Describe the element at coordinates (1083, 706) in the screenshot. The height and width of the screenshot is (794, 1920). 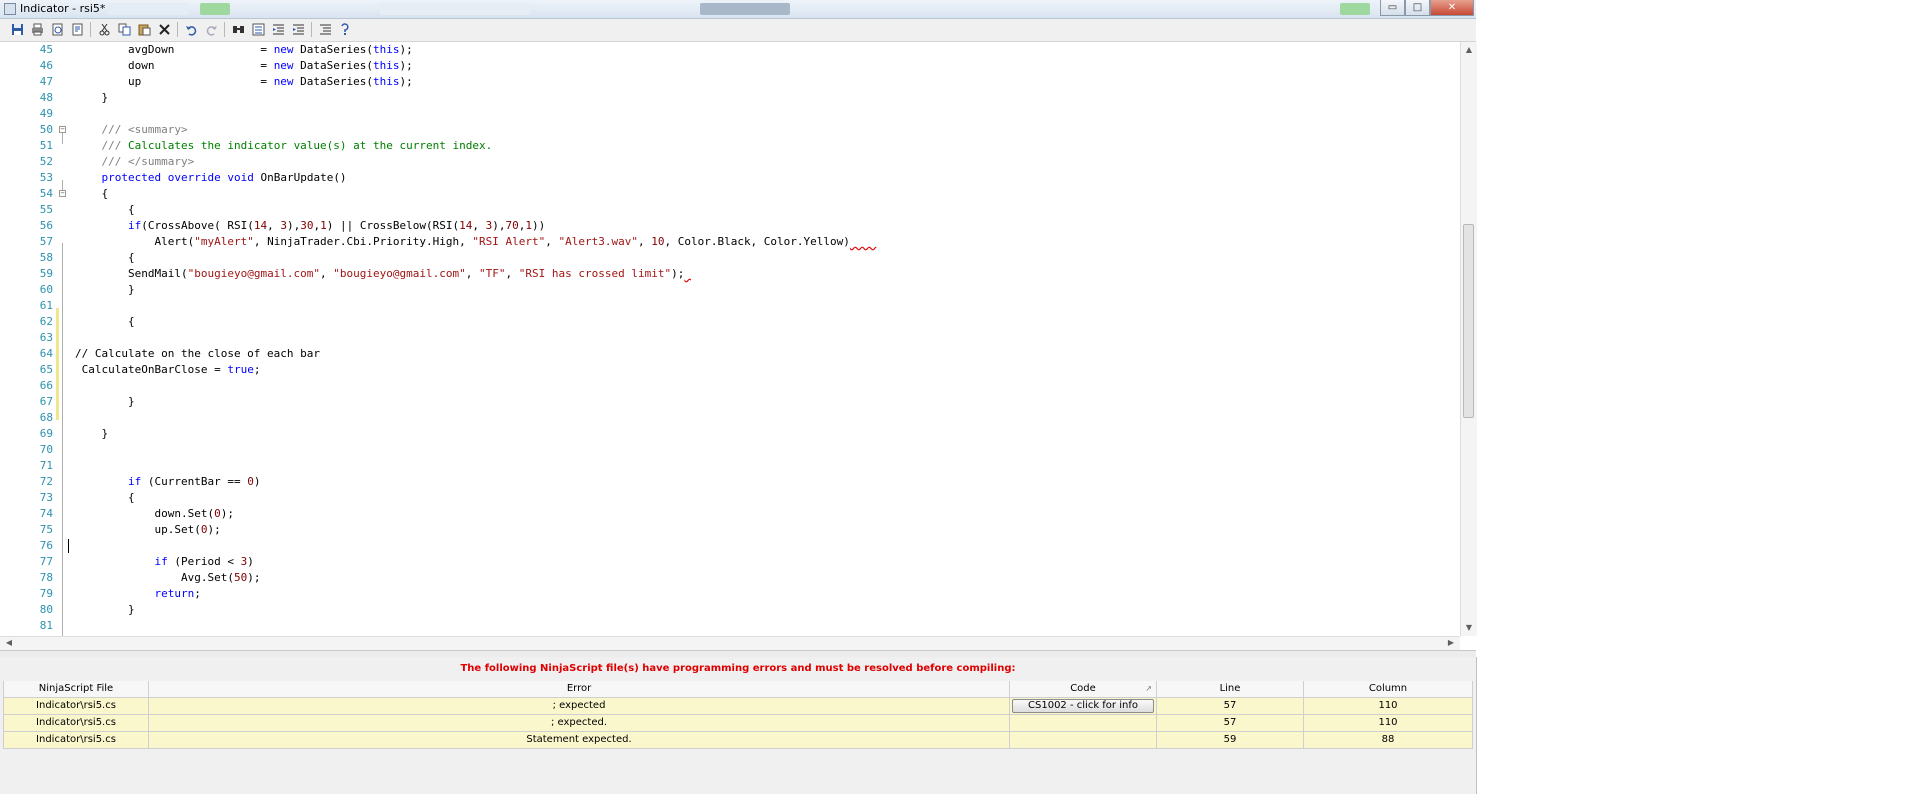
I see `error-info-button: CS1002 - click for info` at that location.